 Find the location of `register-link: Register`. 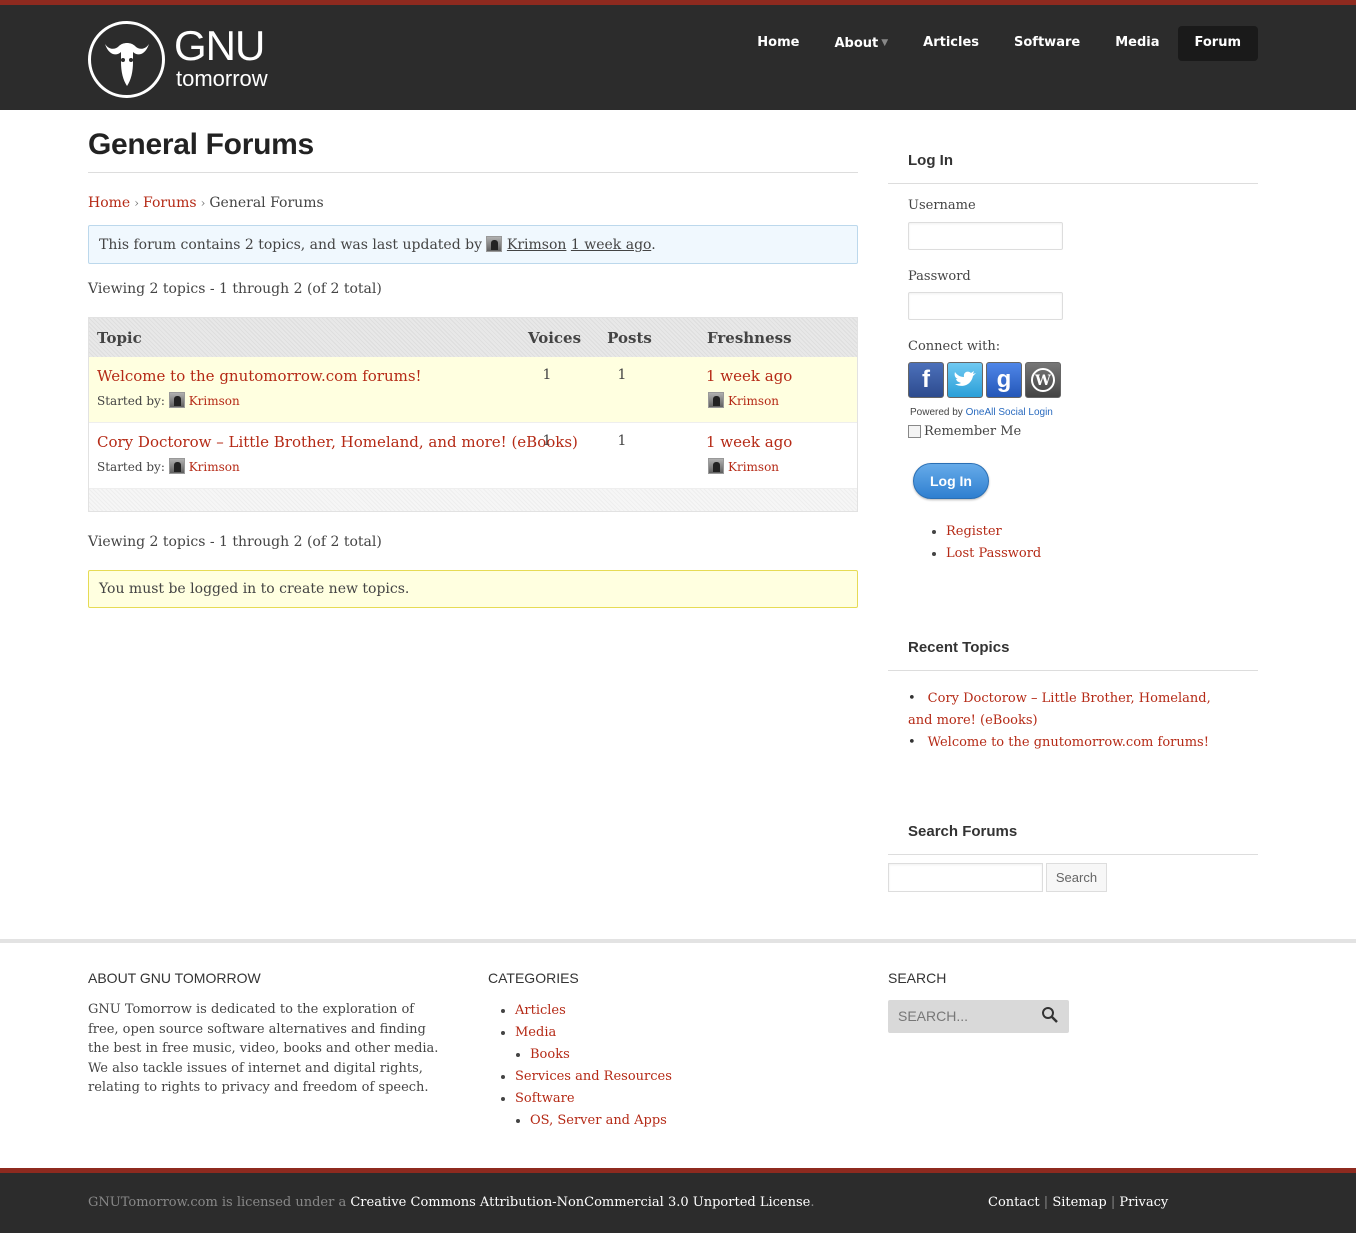

register-link: Register is located at coordinates (974, 531).